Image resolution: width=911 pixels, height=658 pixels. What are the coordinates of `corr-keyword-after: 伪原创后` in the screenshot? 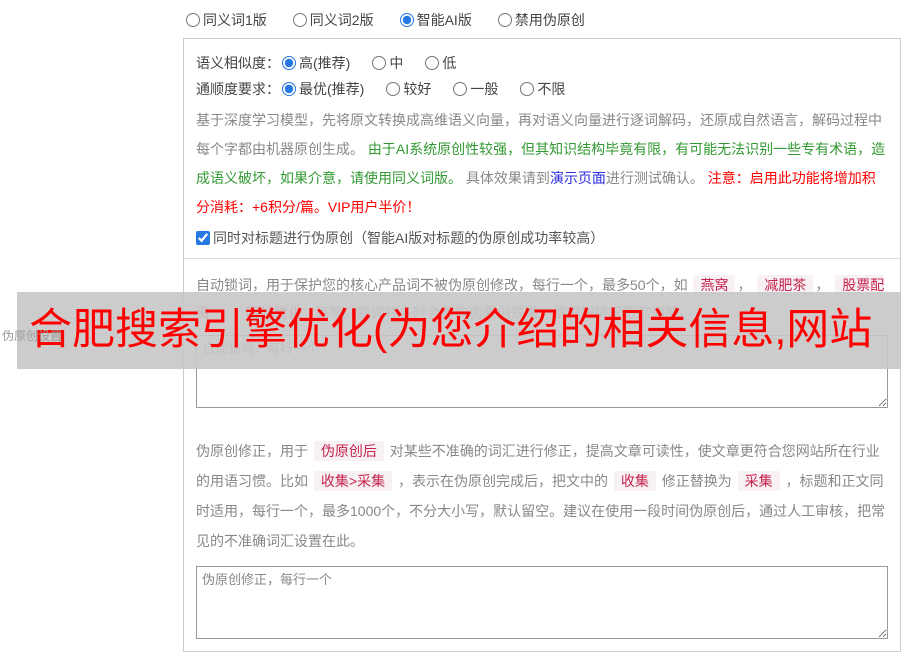 It's located at (348, 451).